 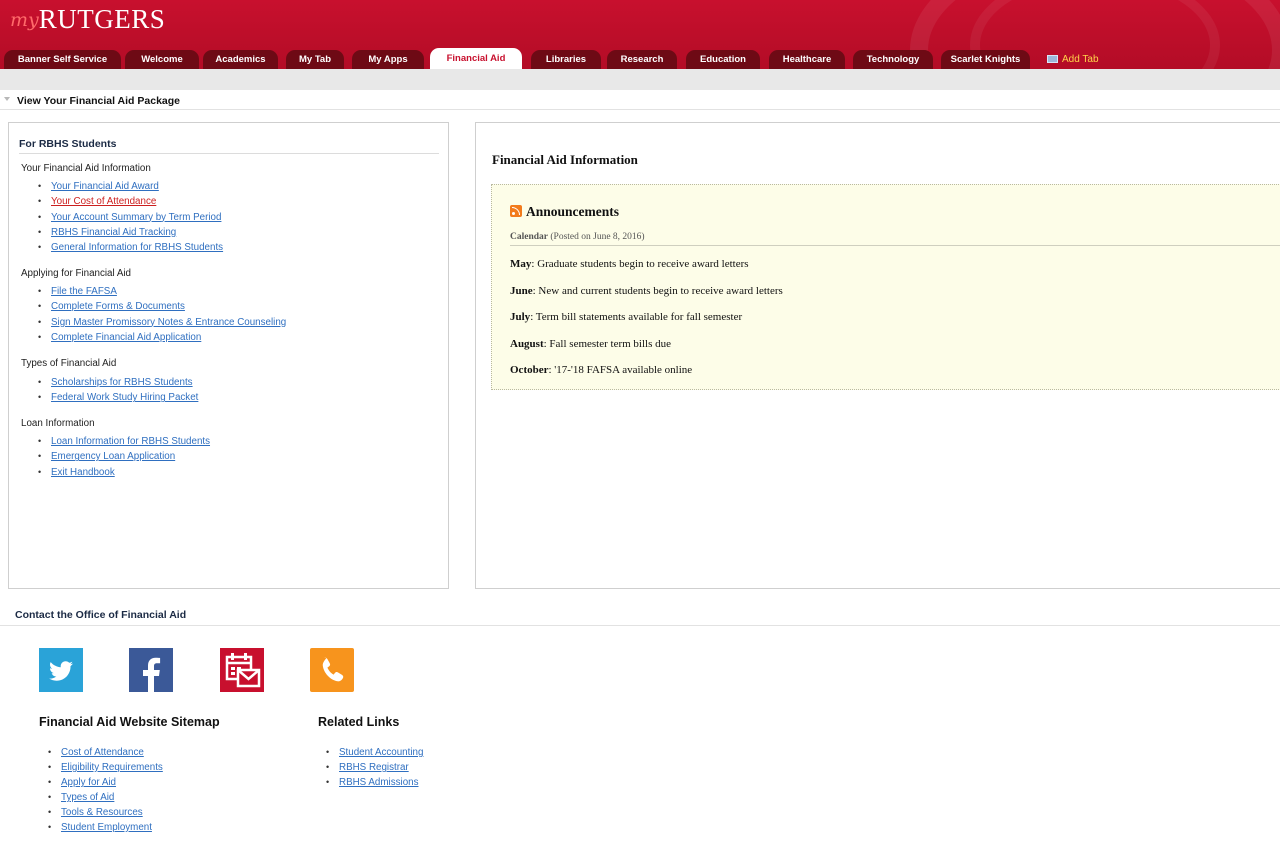 What do you see at coordinates (88, 782) in the screenshot?
I see `link-apply-for-aid: Apply for Aid` at bounding box center [88, 782].